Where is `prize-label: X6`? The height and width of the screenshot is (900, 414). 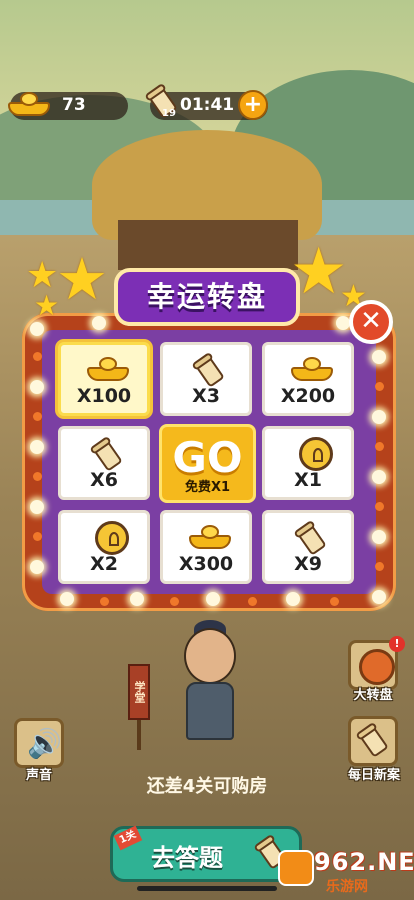
prize-label: X6 is located at coordinates (104, 480).